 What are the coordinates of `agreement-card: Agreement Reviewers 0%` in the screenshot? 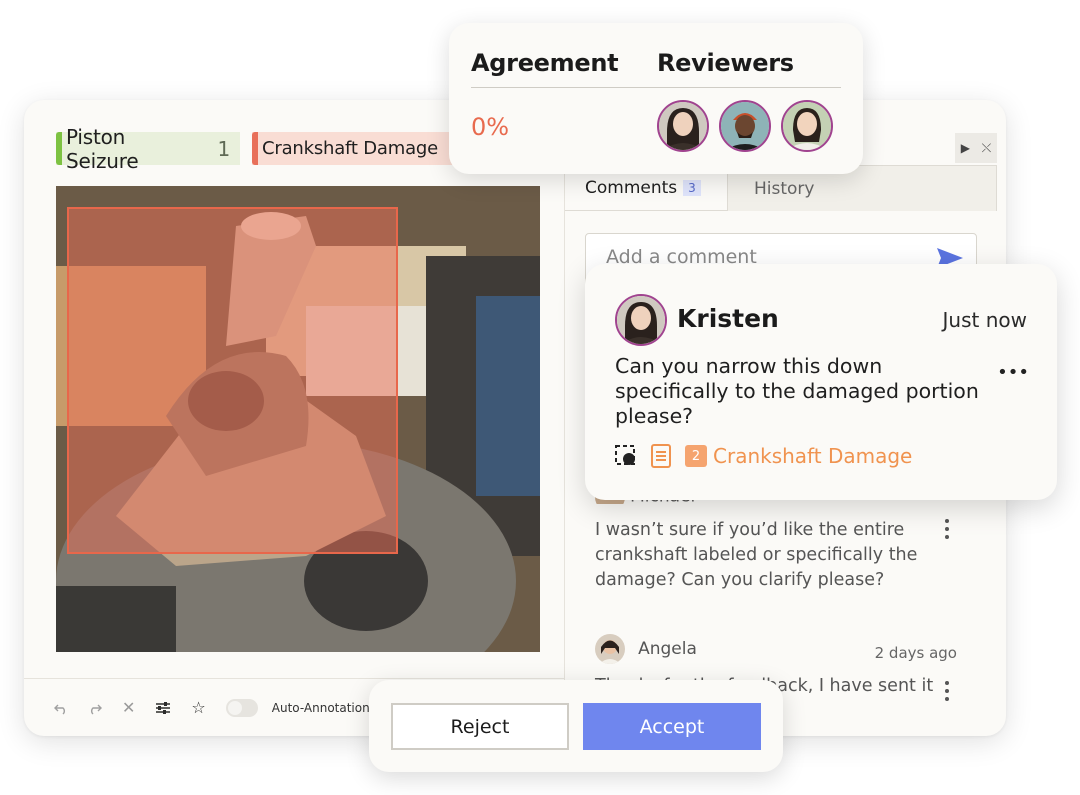 It's located at (656, 98).